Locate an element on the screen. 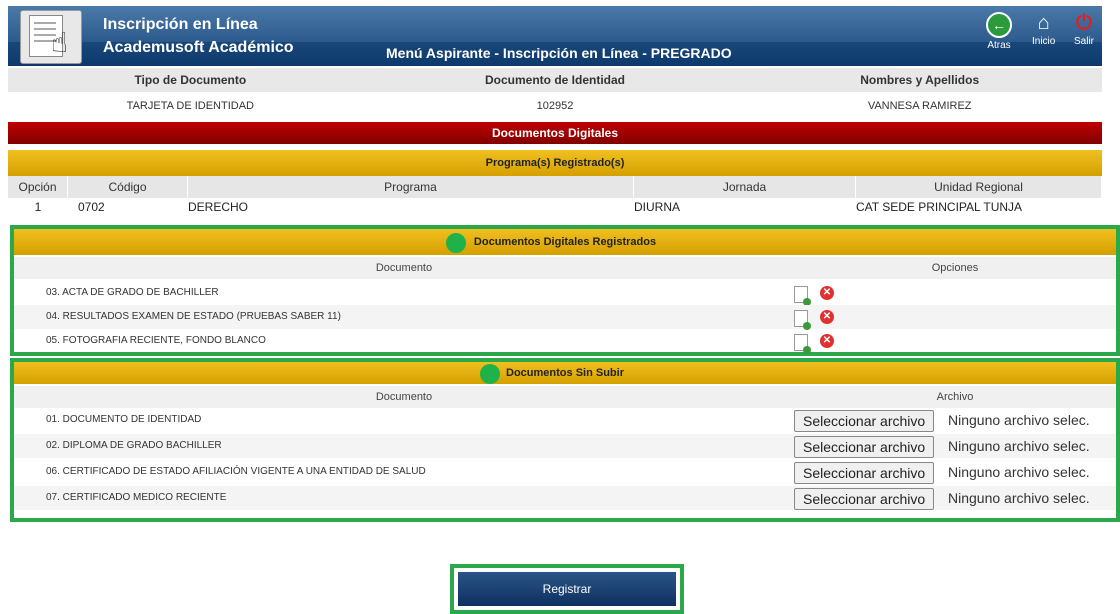 This screenshot has height=614, width=1120. col-program: Programa is located at coordinates (411, 187).